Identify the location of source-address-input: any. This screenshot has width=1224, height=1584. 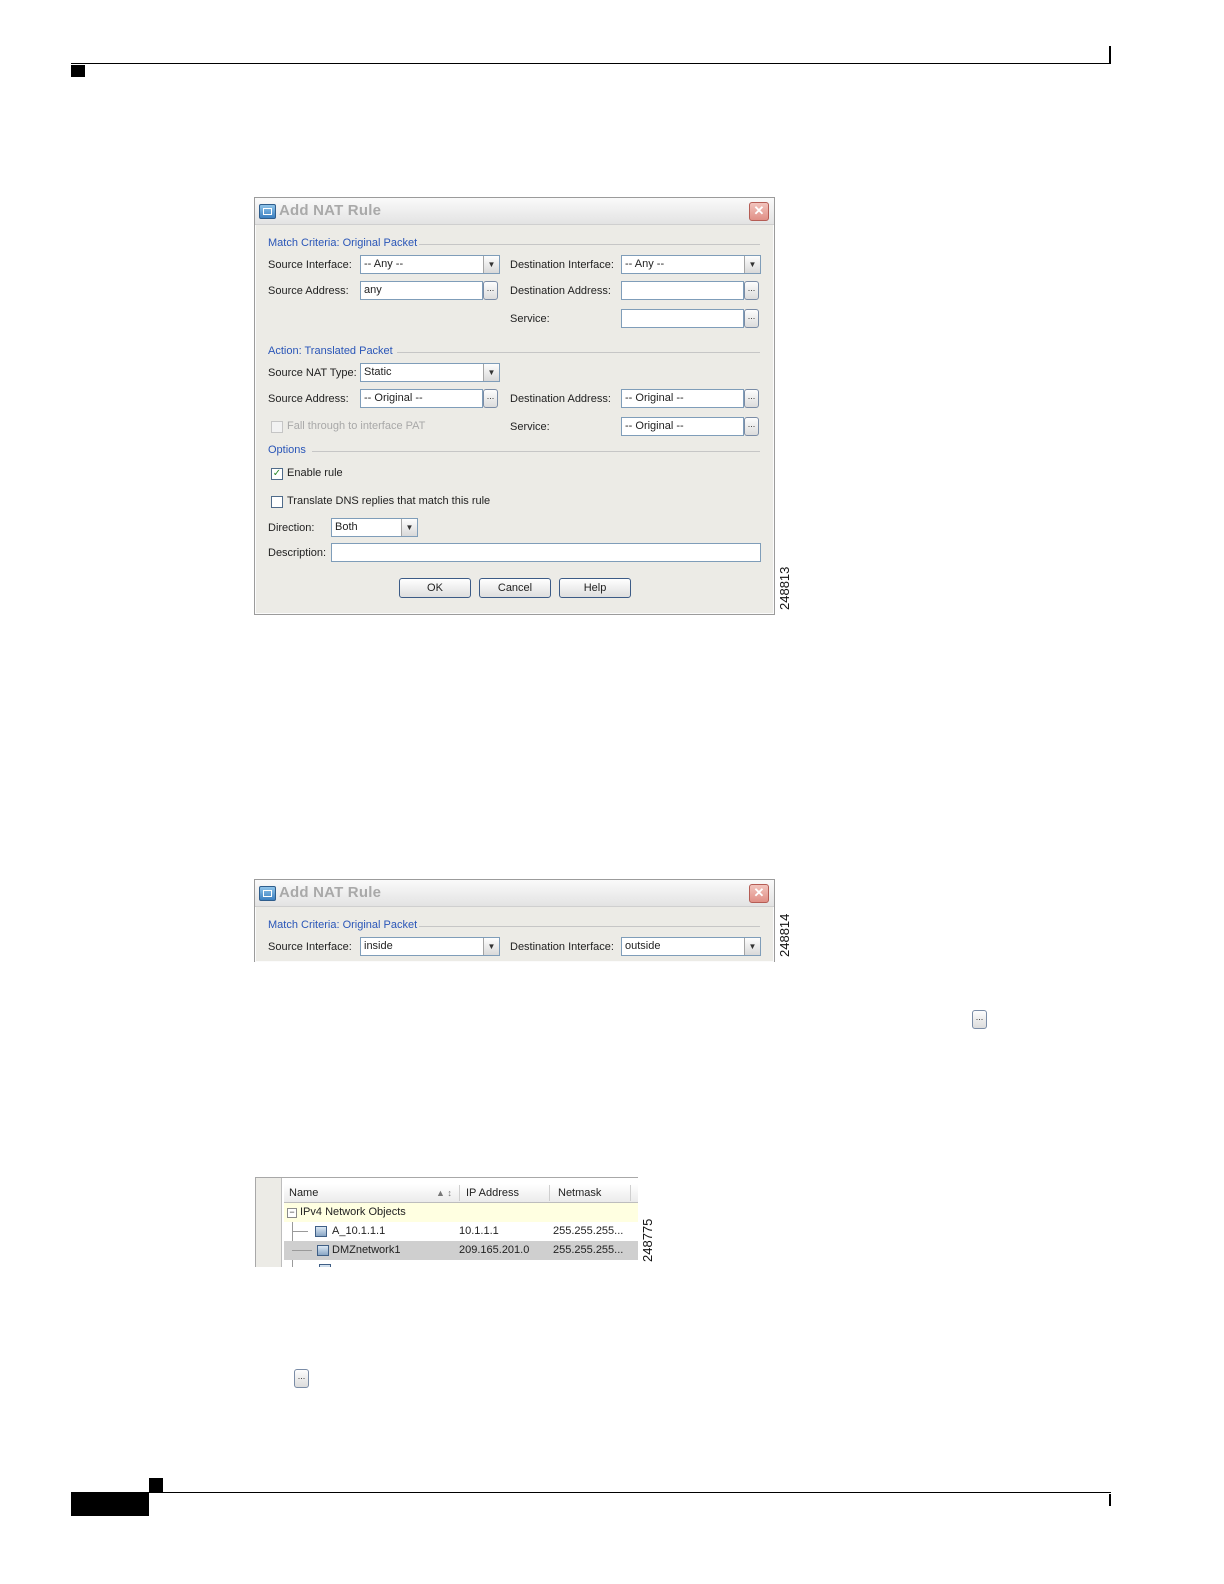
(421, 290).